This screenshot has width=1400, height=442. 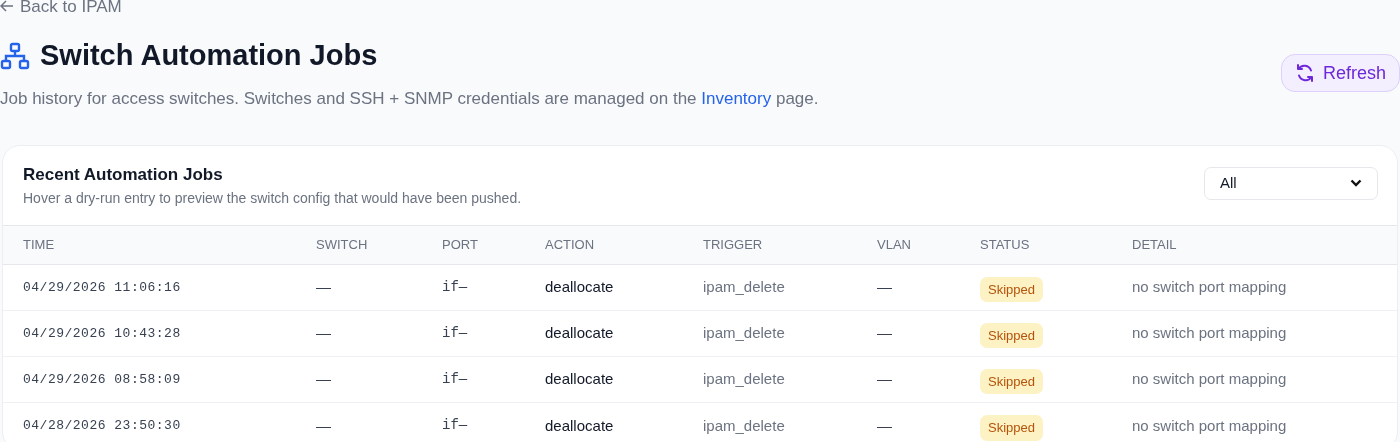 What do you see at coordinates (39, 245) in the screenshot?
I see `column-header: TIME` at bounding box center [39, 245].